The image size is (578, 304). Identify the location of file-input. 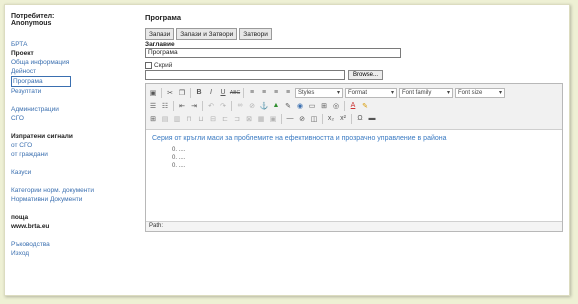
(245, 75).